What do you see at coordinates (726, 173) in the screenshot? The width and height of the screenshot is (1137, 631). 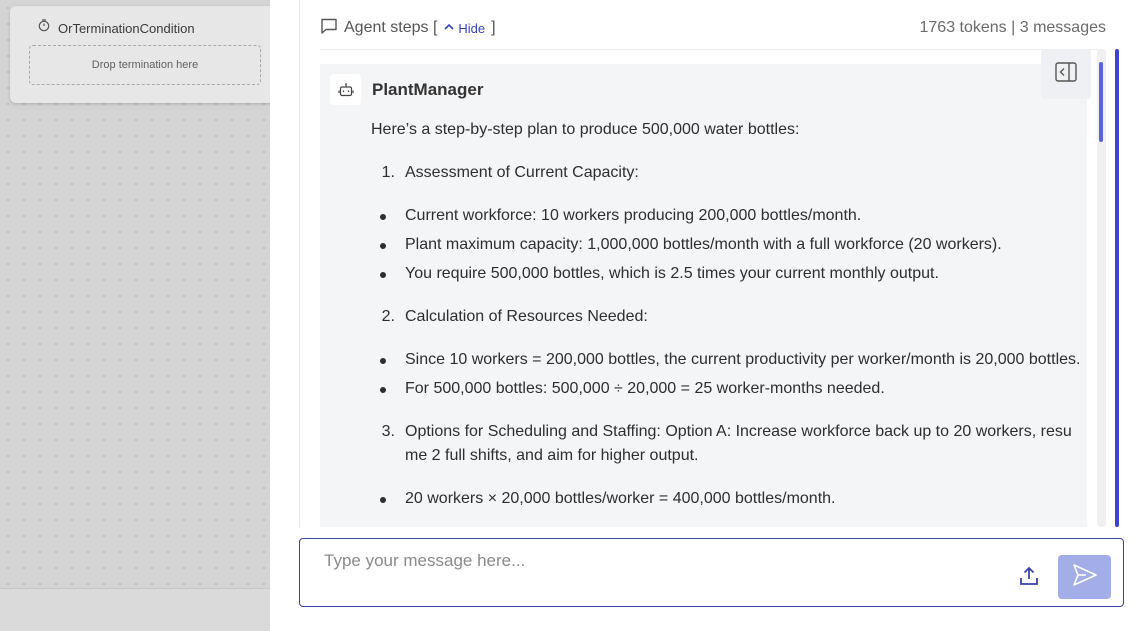 I see `list-item: 1. Assessment of Current Capacity:` at bounding box center [726, 173].